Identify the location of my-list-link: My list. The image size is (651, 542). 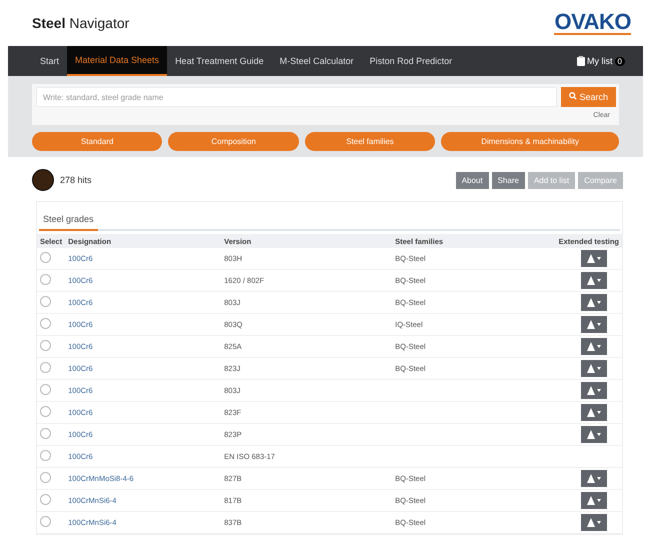
(600, 61).